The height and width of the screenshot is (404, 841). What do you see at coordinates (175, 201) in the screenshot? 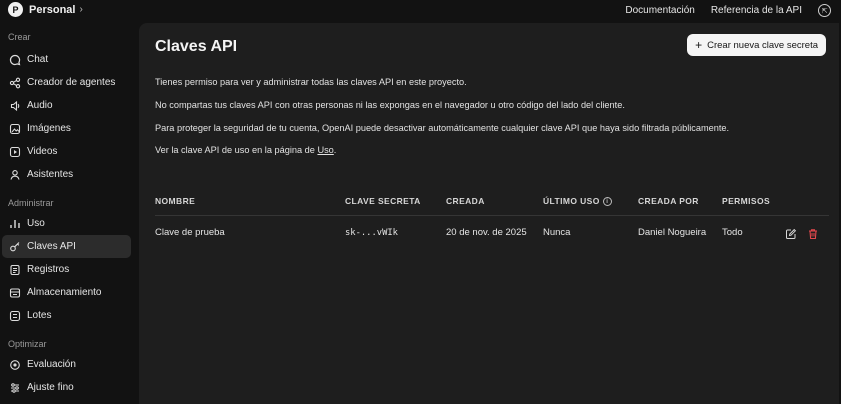
I see `column-header-name: NOMBRE` at bounding box center [175, 201].